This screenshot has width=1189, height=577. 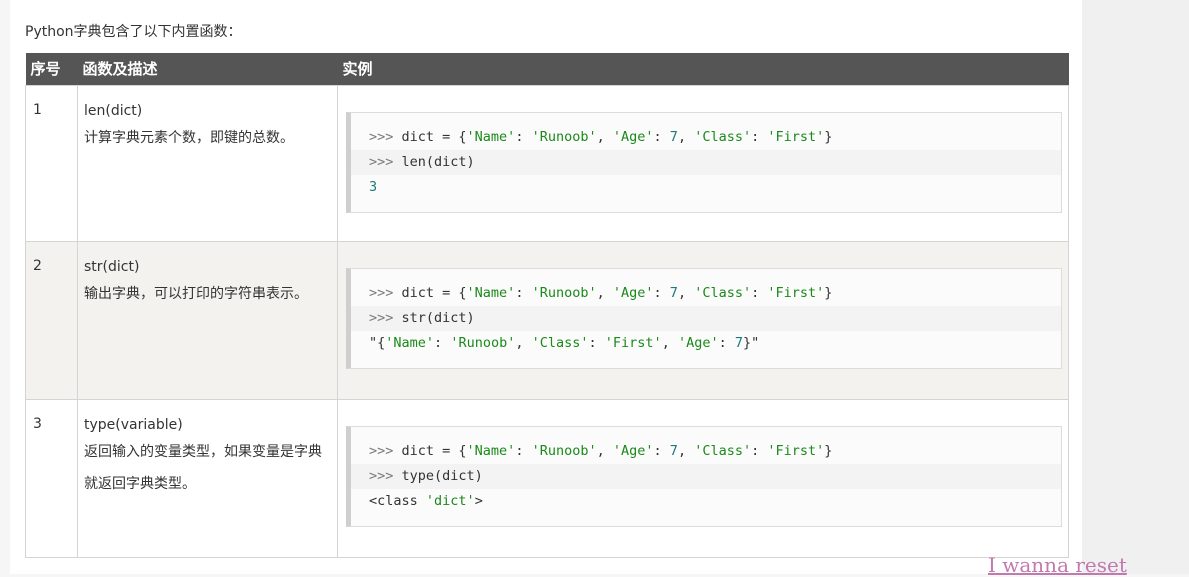 What do you see at coordinates (207, 320) in the screenshot?
I see `function-description-cell: str(dict) 输出字典，可以打印的字符串表示。` at bounding box center [207, 320].